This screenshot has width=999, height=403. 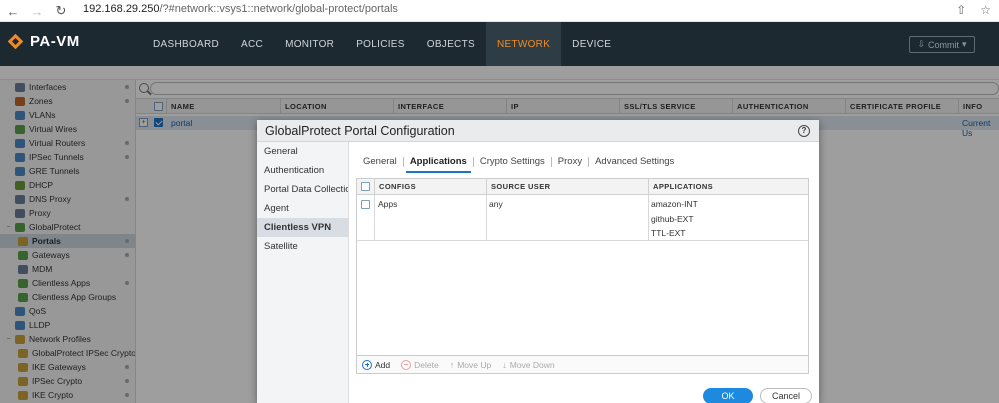 I want to click on dialog-nav-agent: Agent, so click(x=302, y=208).